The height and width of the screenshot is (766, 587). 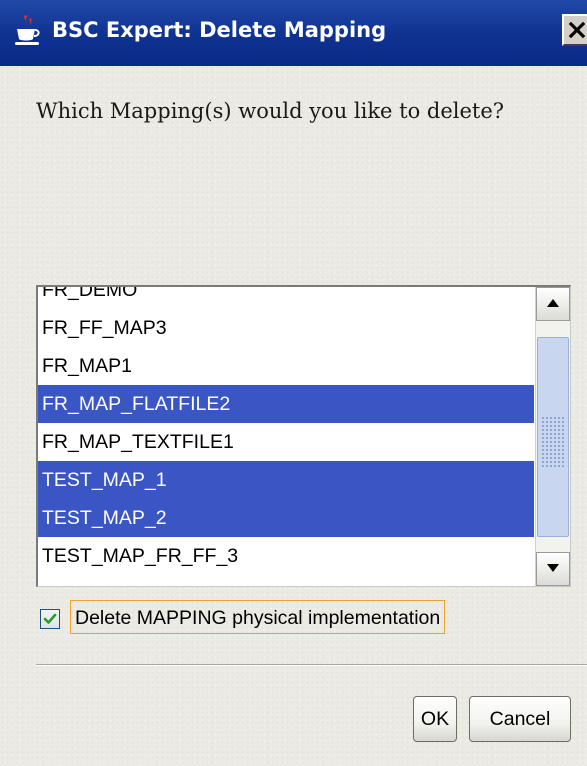 What do you see at coordinates (286, 556) in the screenshot?
I see `mapping-list-item: TEST_MAP_FR_FF_3` at bounding box center [286, 556].